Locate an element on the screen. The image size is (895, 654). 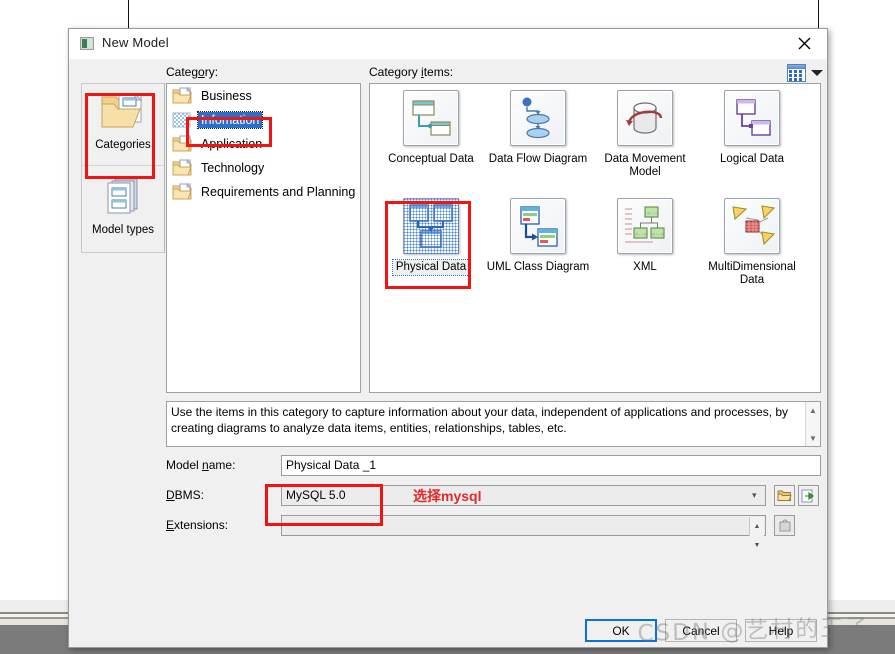
folder-open-icon is located at coordinates (784, 495).